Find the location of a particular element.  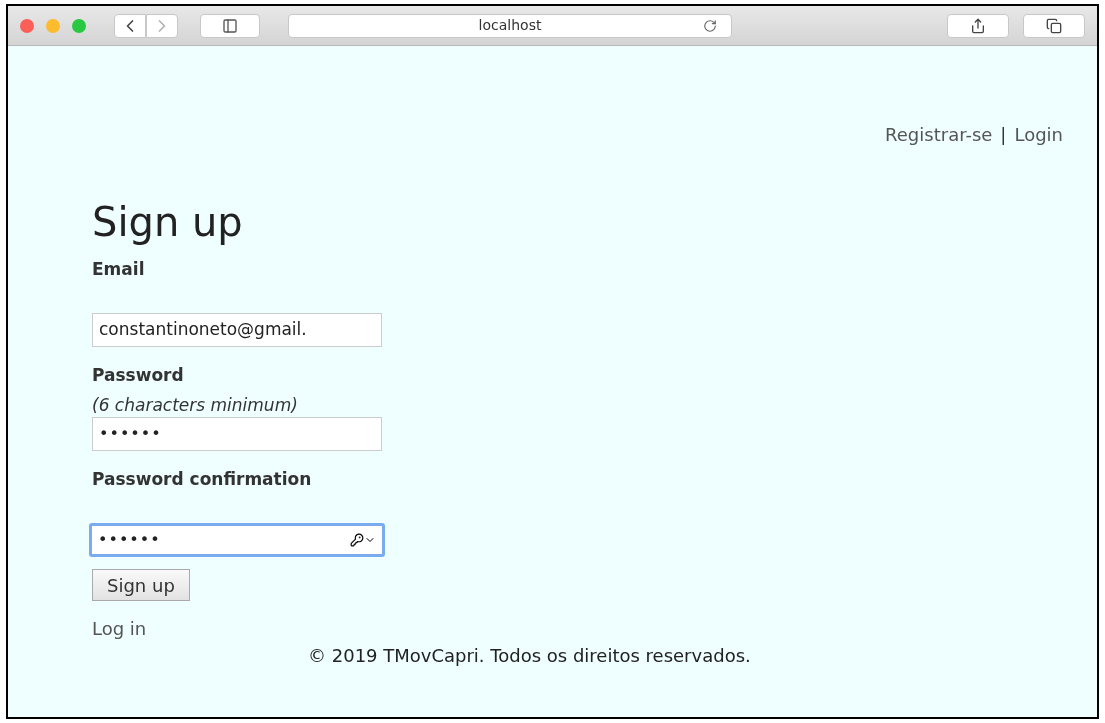

sidebar-button is located at coordinates (230, 25).